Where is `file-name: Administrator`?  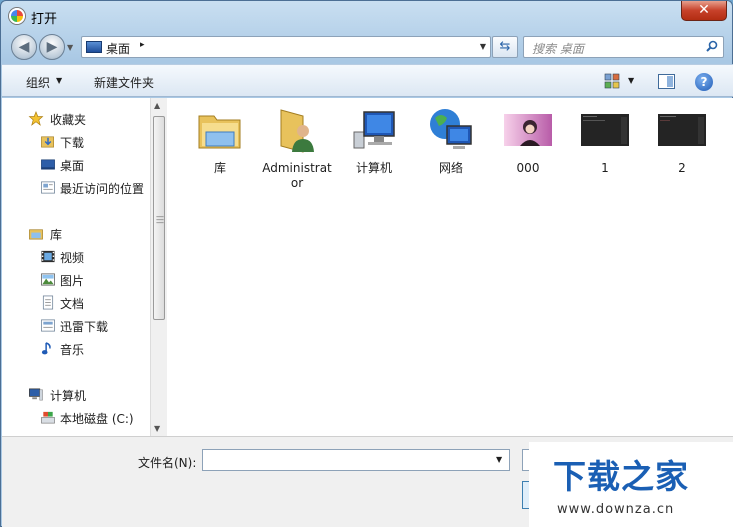 file-name: Administrator is located at coordinates (297, 175).